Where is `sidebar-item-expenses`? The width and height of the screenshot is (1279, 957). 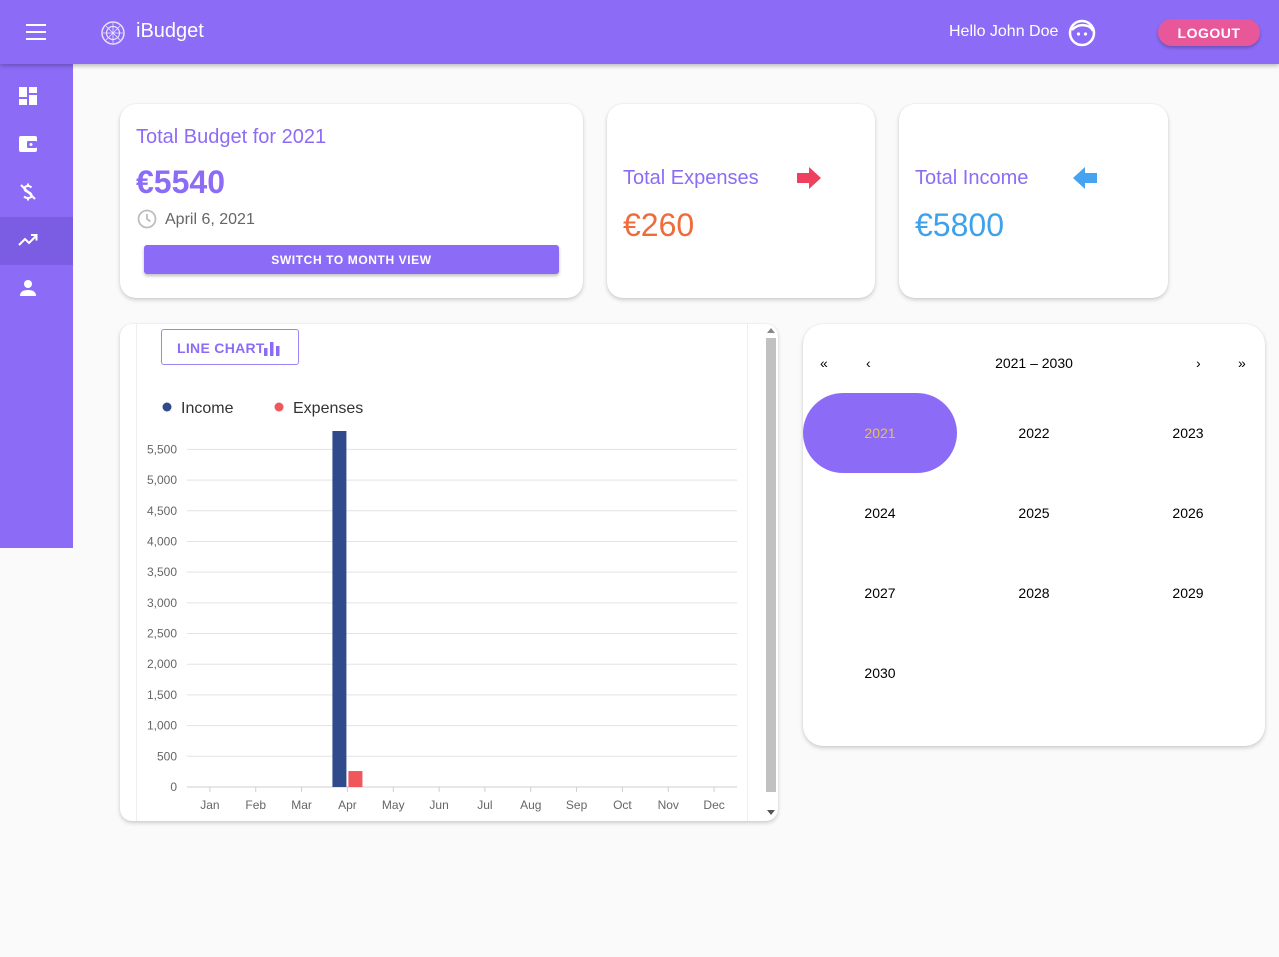
sidebar-item-expenses is located at coordinates (36, 193).